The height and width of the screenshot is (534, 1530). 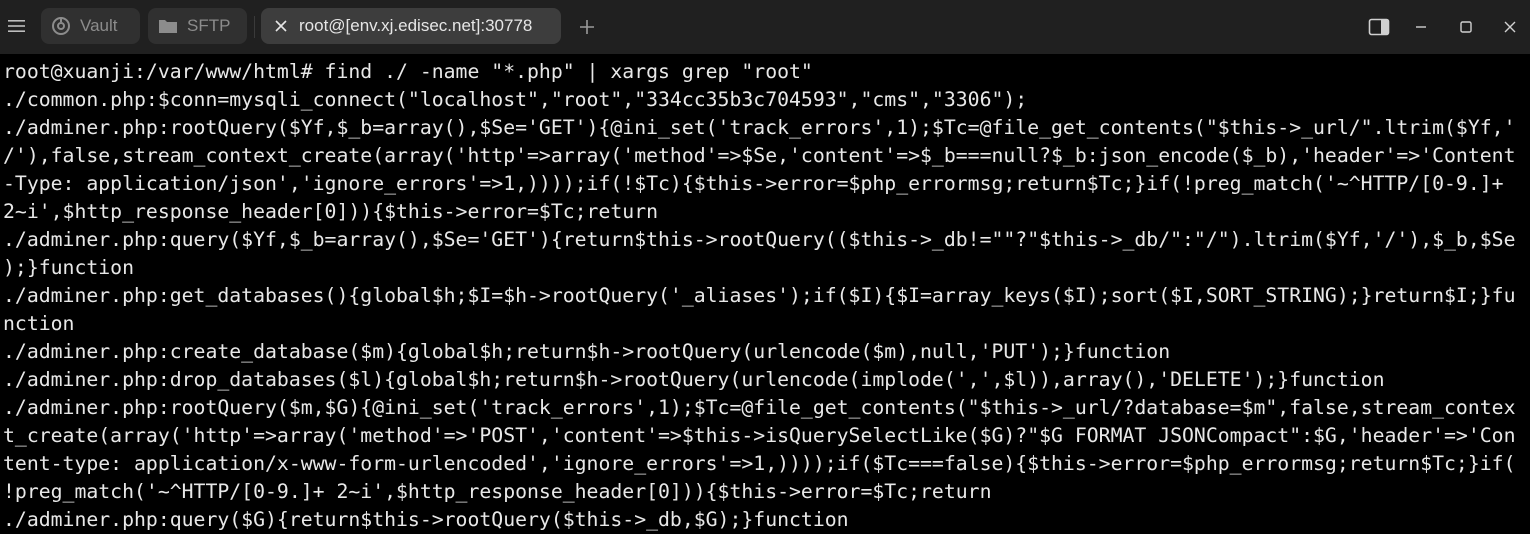 I want to click on minimize-icon, so click(x=1421, y=27).